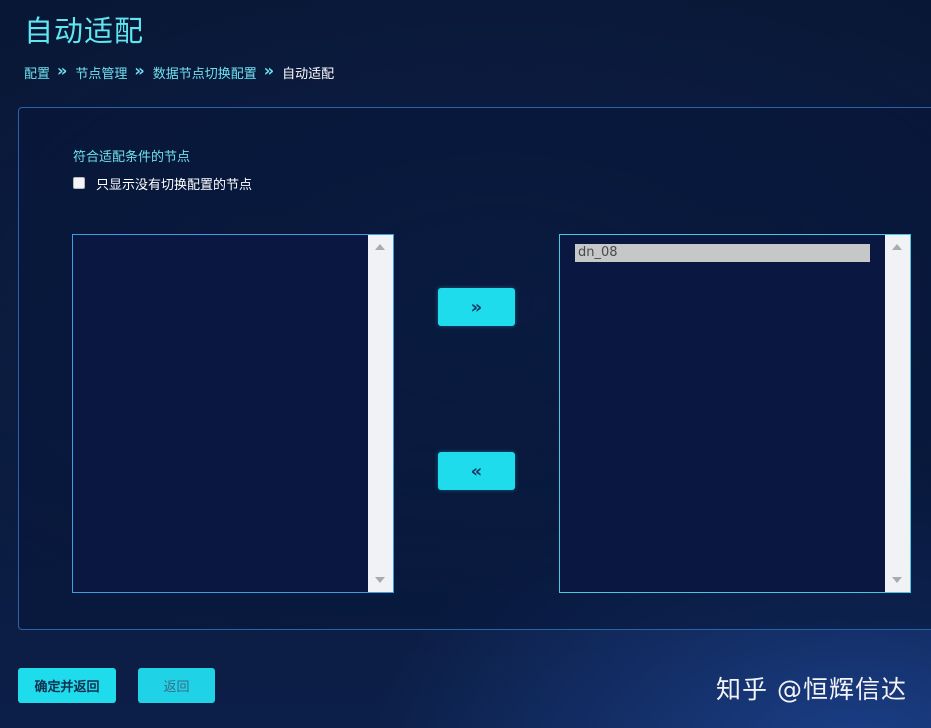 The image size is (931, 728). What do you see at coordinates (174, 183) in the screenshot?
I see `only-unconfigured-label: 只显示没有切换配置的节点` at bounding box center [174, 183].